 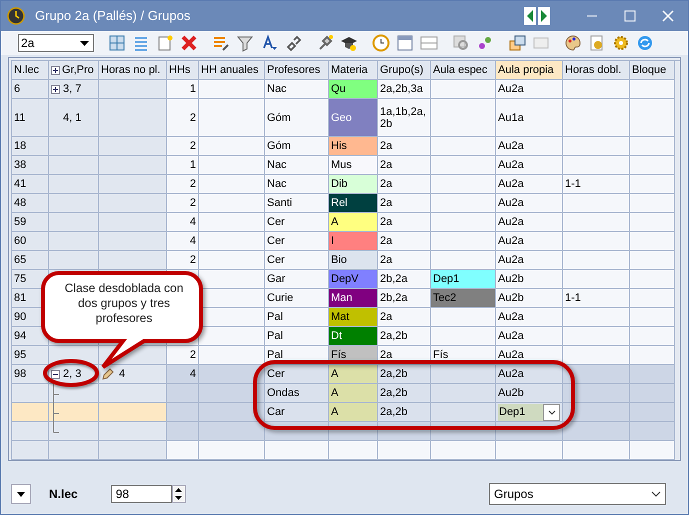 What do you see at coordinates (668, 16) in the screenshot?
I see `close-icon` at bounding box center [668, 16].